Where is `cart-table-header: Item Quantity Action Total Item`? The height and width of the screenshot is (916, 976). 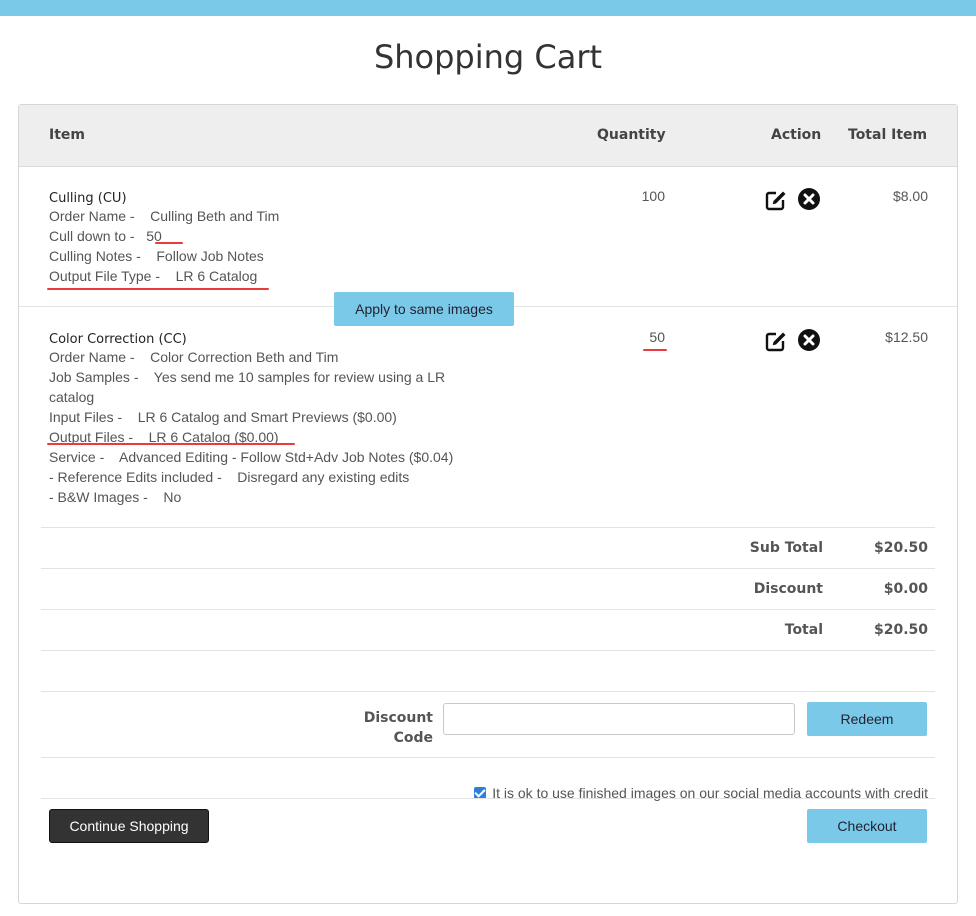 cart-table-header: Item Quantity Action Total Item is located at coordinates (488, 136).